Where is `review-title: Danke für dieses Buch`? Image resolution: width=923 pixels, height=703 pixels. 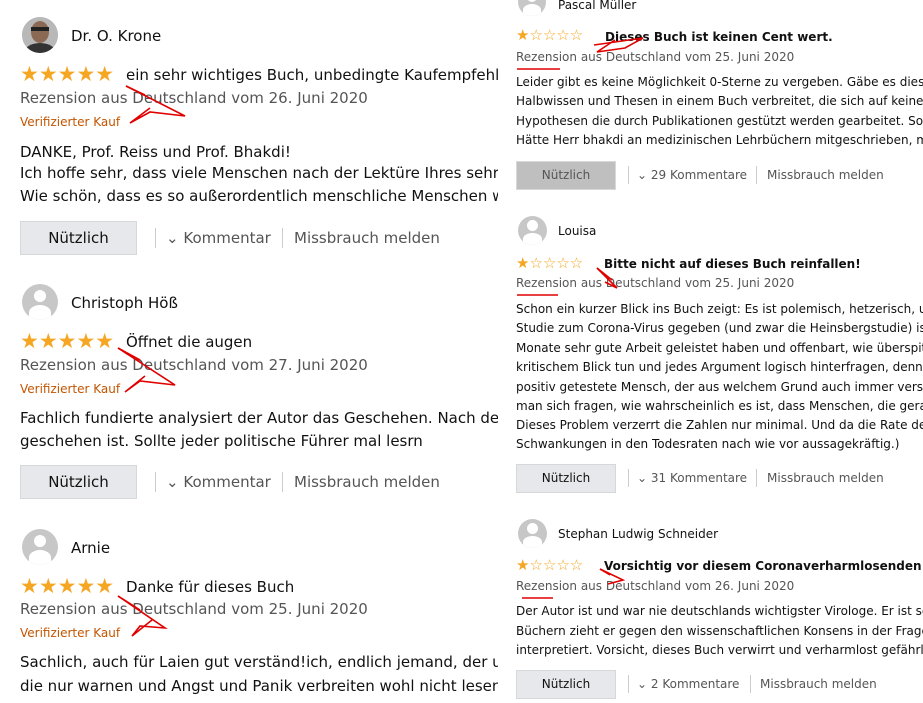
review-title: Danke für dieses Buch is located at coordinates (210, 587).